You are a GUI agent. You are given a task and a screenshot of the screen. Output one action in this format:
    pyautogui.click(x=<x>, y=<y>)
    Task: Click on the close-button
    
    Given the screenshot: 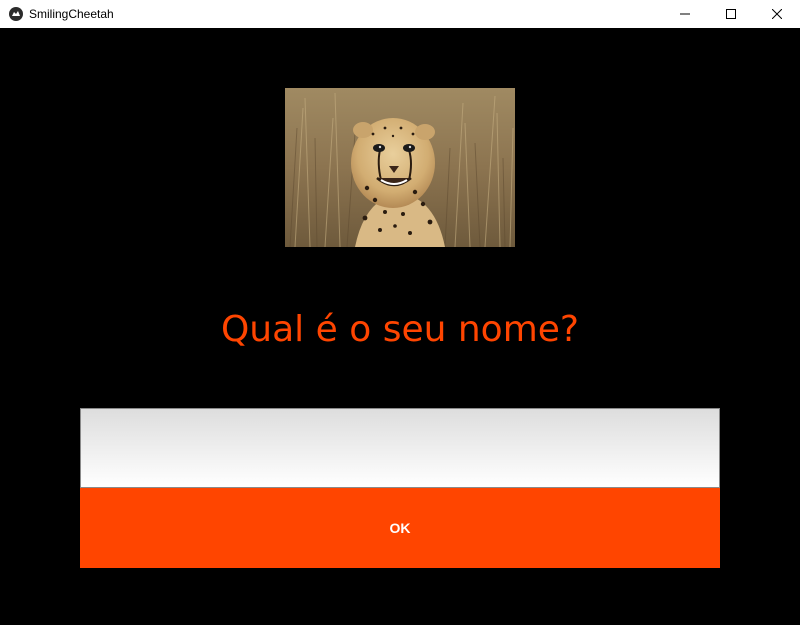 What is the action you would take?
    pyautogui.click(x=777, y=14)
    